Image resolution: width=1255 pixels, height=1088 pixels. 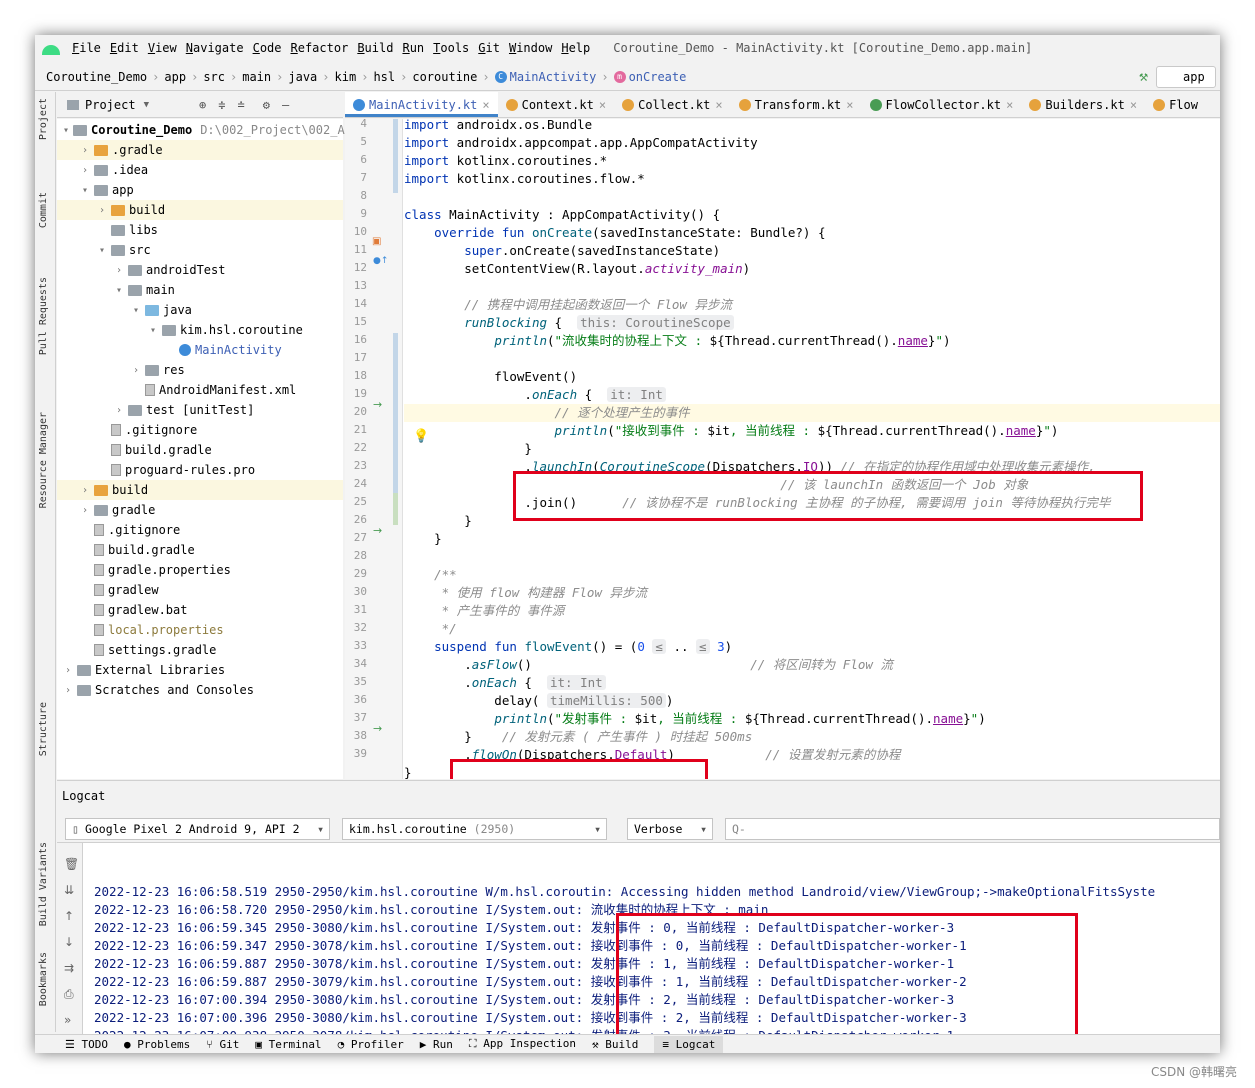 What do you see at coordinates (285, 105) in the screenshot?
I see `hide-icon: —` at bounding box center [285, 105].